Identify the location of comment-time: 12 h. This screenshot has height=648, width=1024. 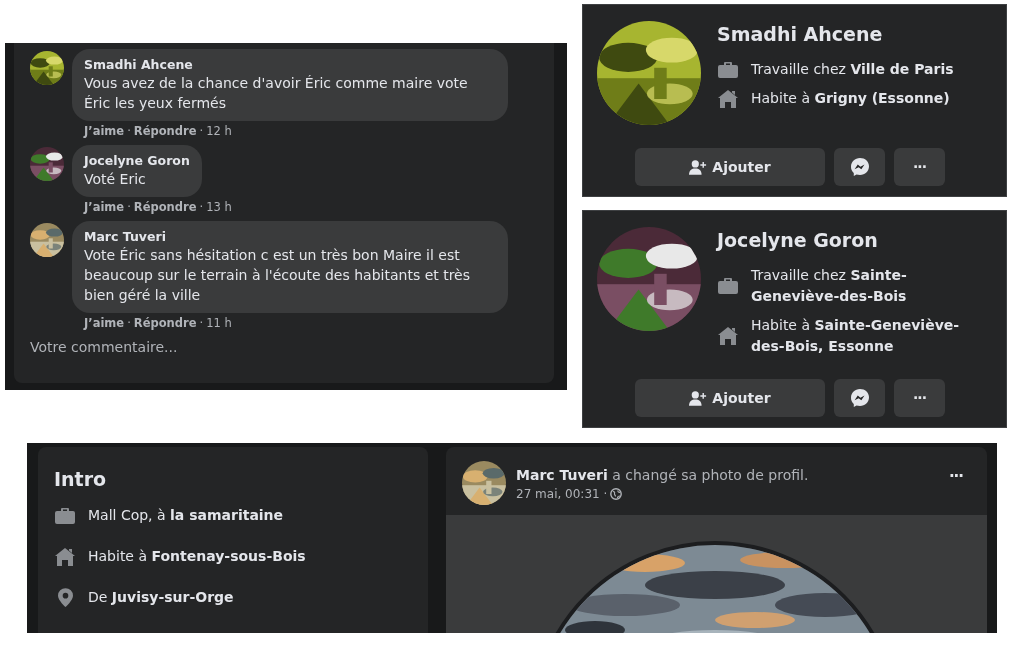
(219, 131).